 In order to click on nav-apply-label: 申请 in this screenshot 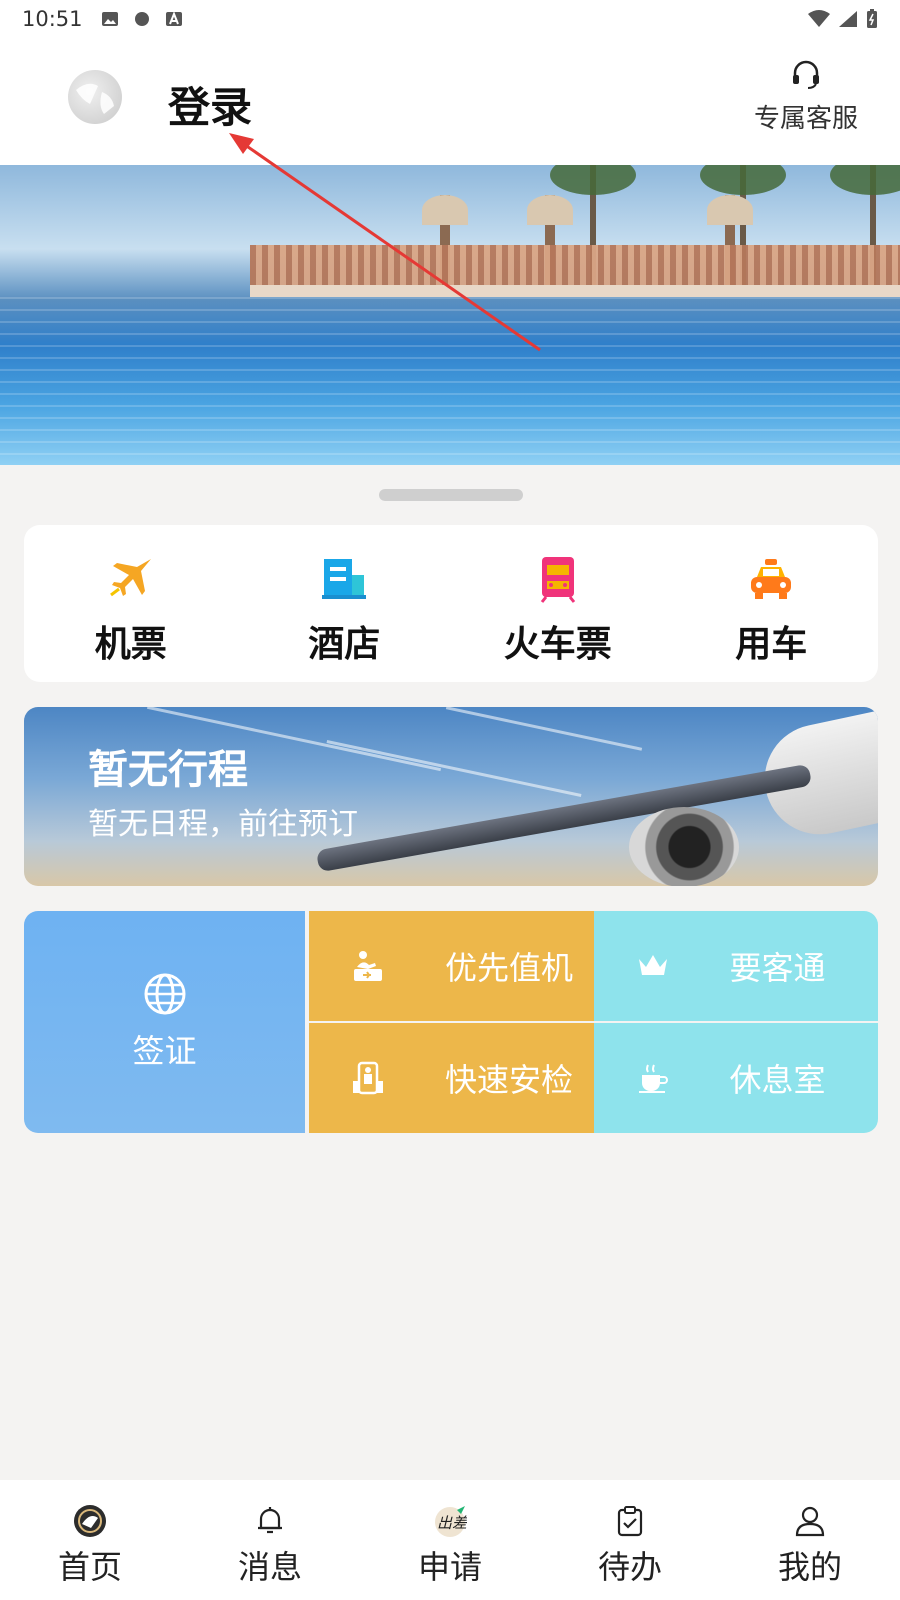, I will do `click(449, 1567)`.